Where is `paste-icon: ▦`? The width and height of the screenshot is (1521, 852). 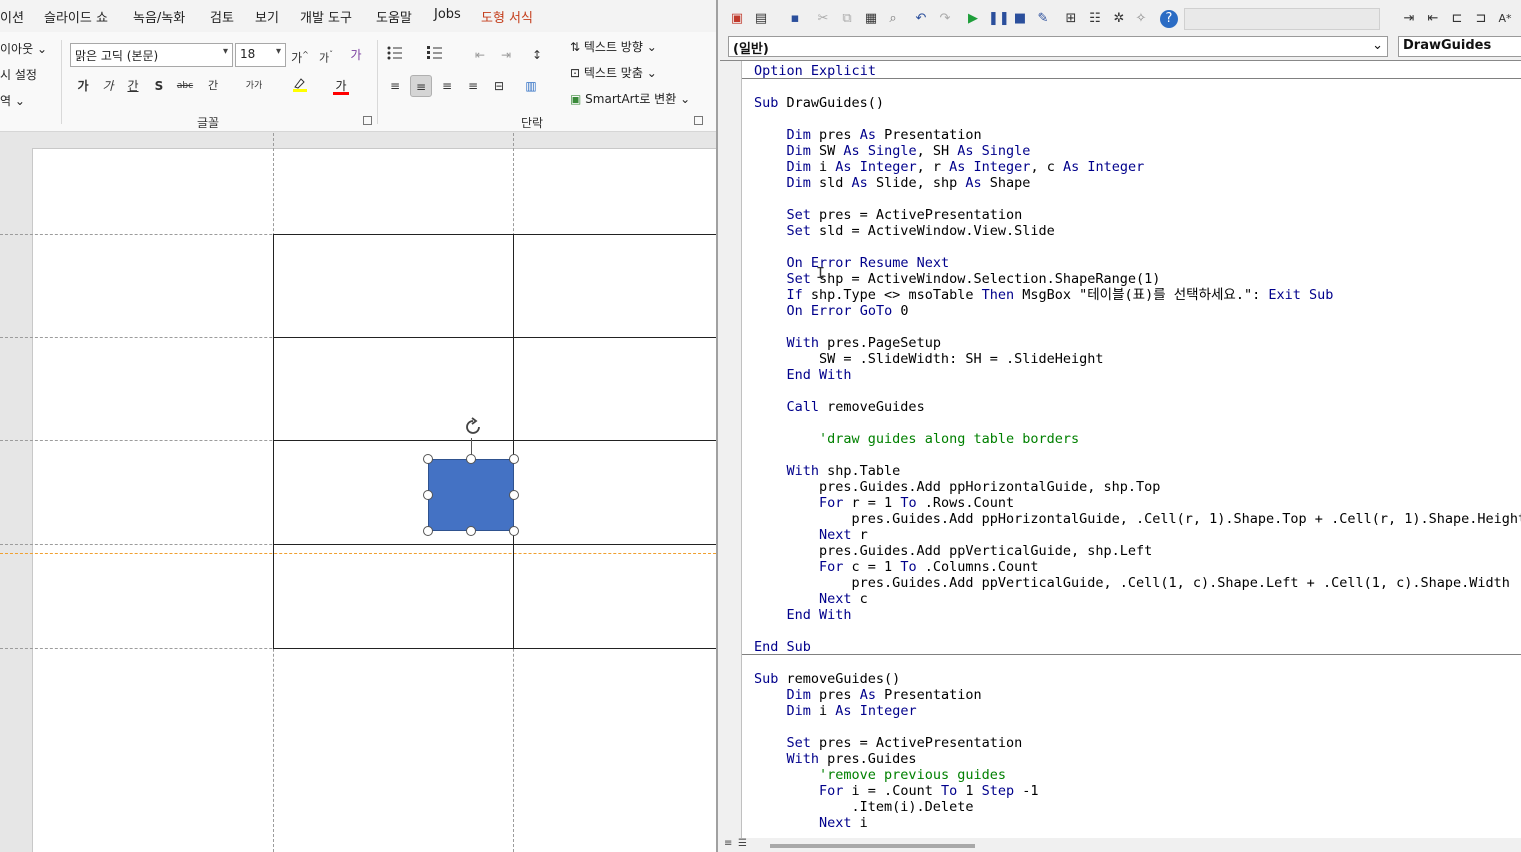 paste-icon: ▦ is located at coordinates (871, 19).